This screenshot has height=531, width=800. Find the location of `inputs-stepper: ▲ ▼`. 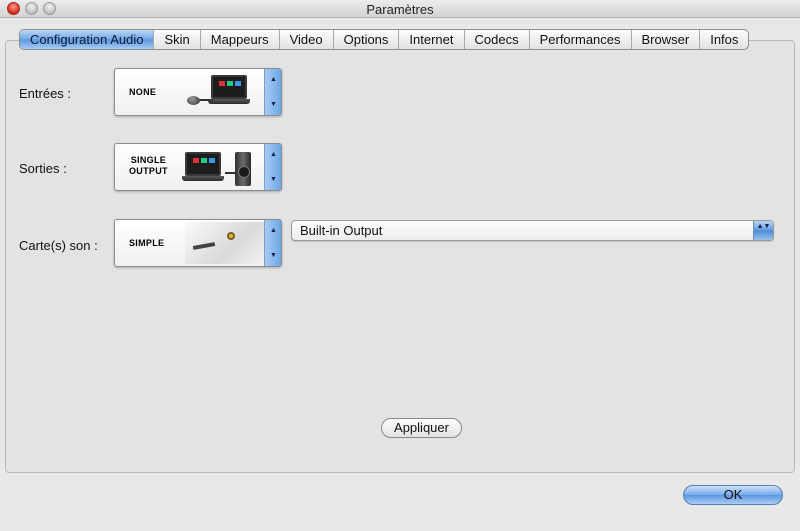

inputs-stepper: ▲ ▼ is located at coordinates (272, 92).